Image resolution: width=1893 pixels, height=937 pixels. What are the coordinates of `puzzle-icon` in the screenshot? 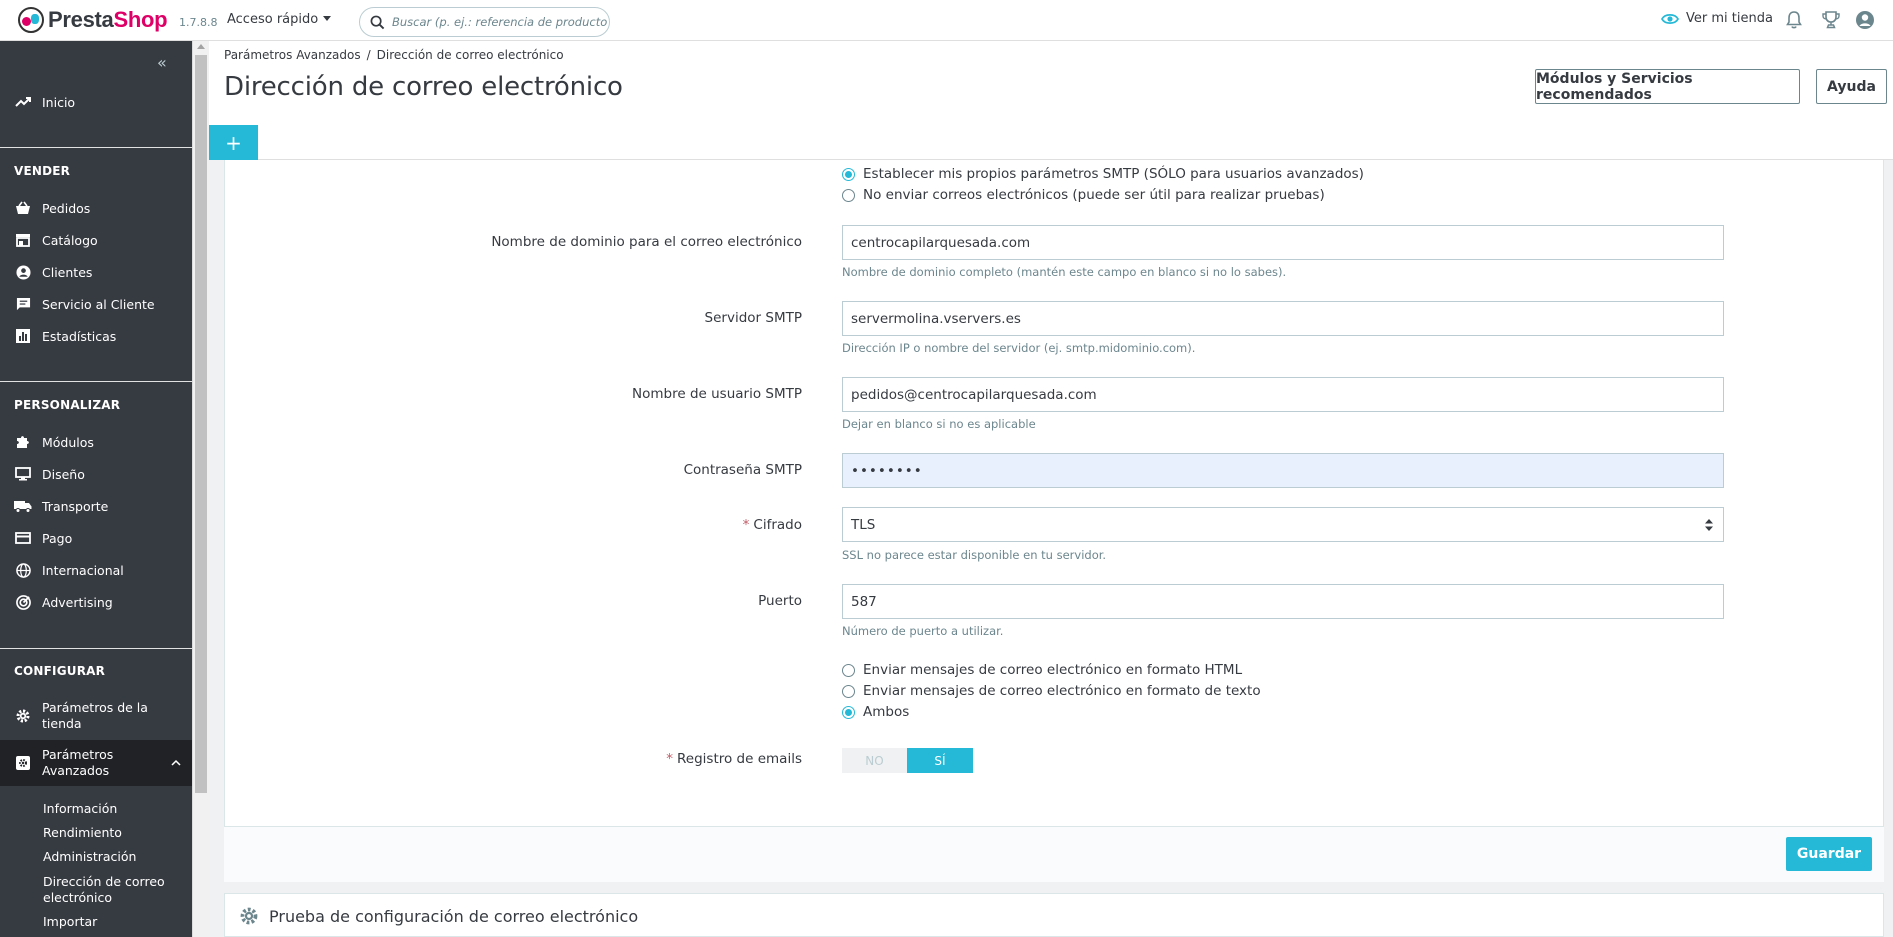 It's located at (23, 442).